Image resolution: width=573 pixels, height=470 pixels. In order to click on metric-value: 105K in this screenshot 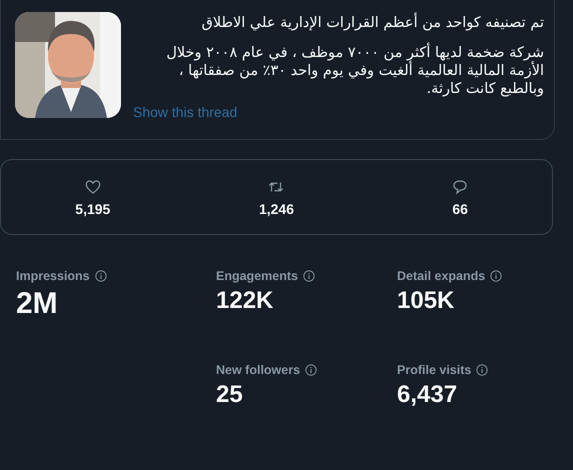, I will do `click(426, 301)`.